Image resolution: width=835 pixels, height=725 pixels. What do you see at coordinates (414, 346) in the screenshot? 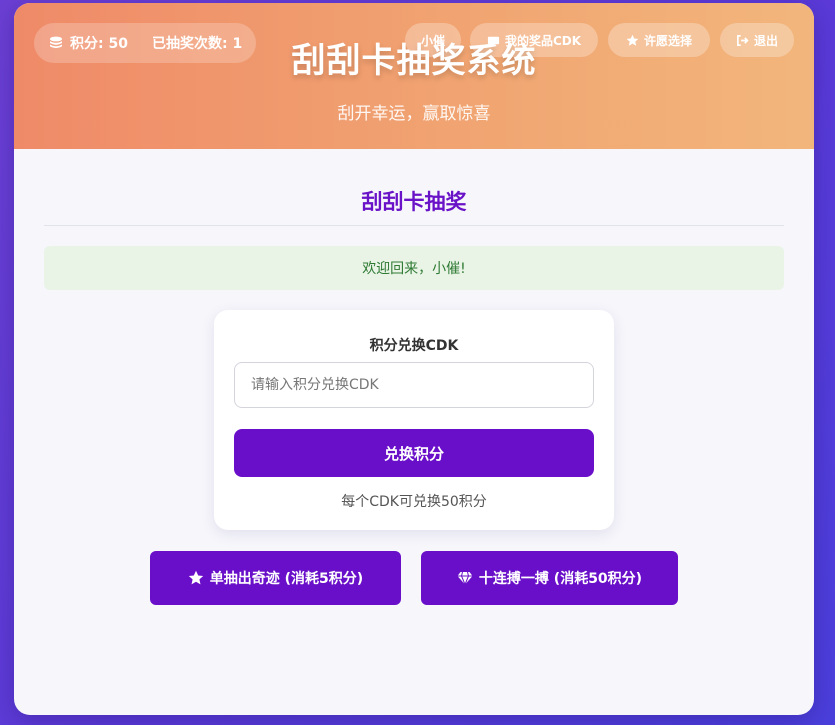
I see `cdk-title: 积分兑换CDK` at bounding box center [414, 346].